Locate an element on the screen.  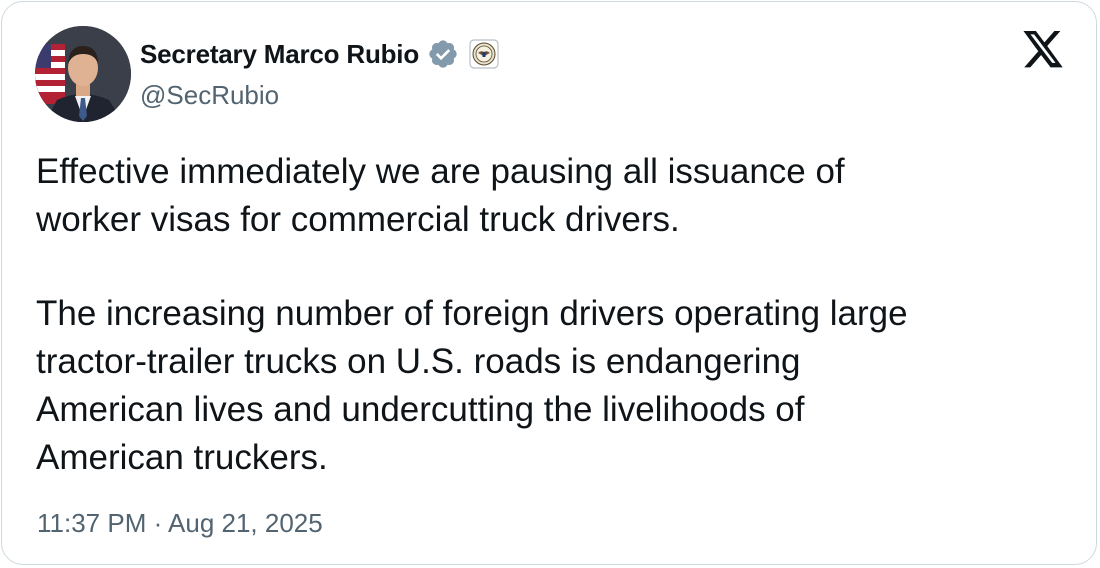
verified-badge-icon is located at coordinates (443, 54).